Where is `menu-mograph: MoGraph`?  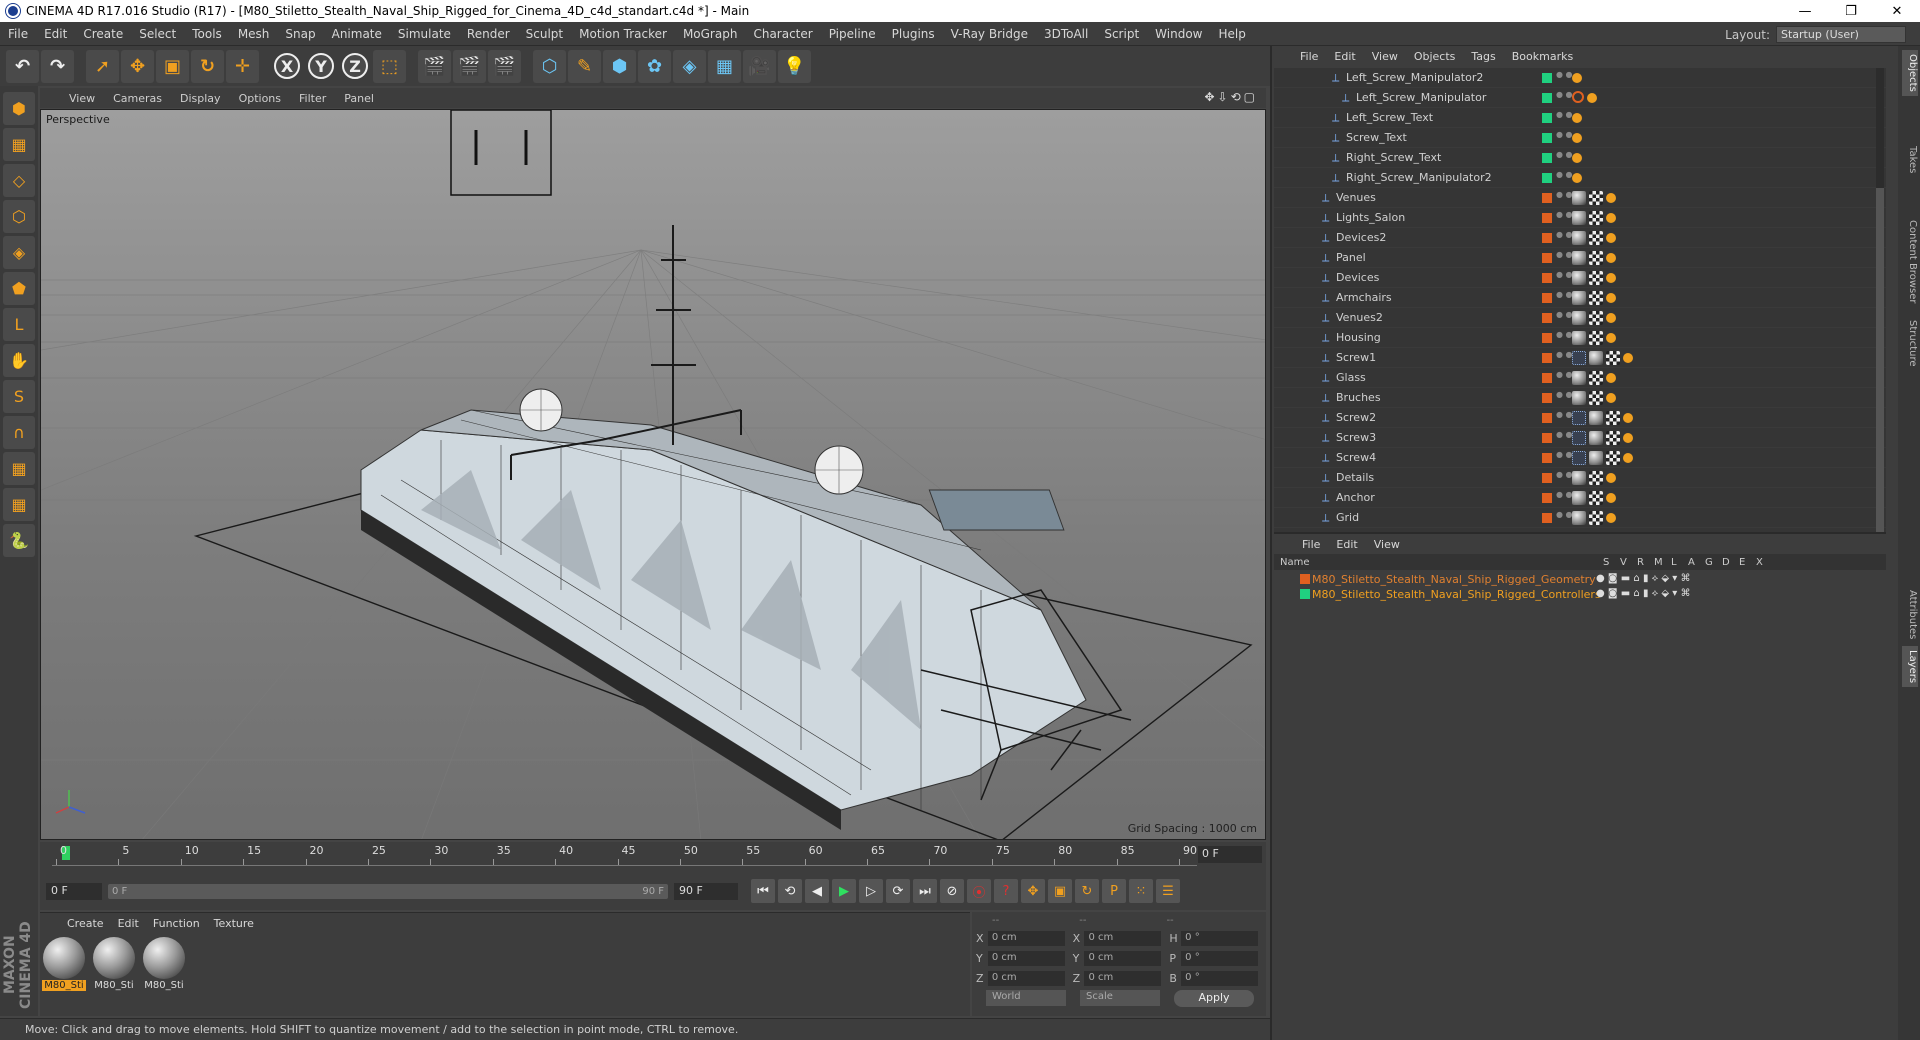
menu-mograph: MoGraph is located at coordinates (710, 34).